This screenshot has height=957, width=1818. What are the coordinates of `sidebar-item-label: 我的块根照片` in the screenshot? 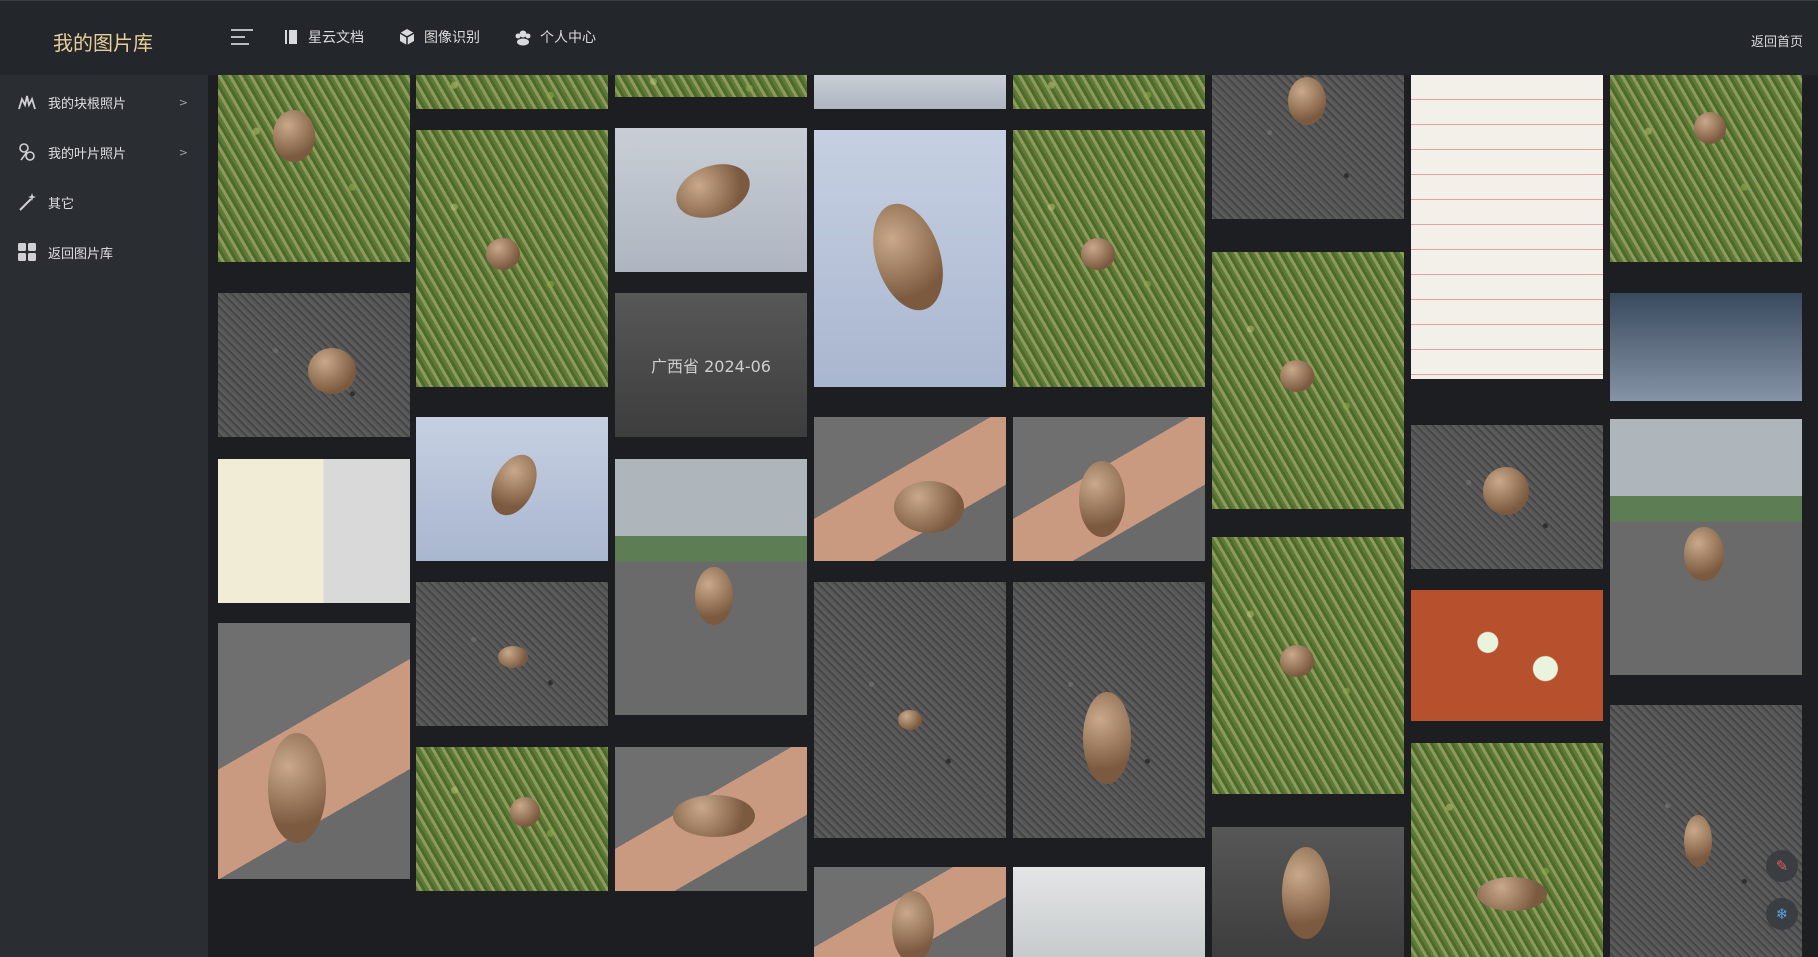 It's located at (87, 104).